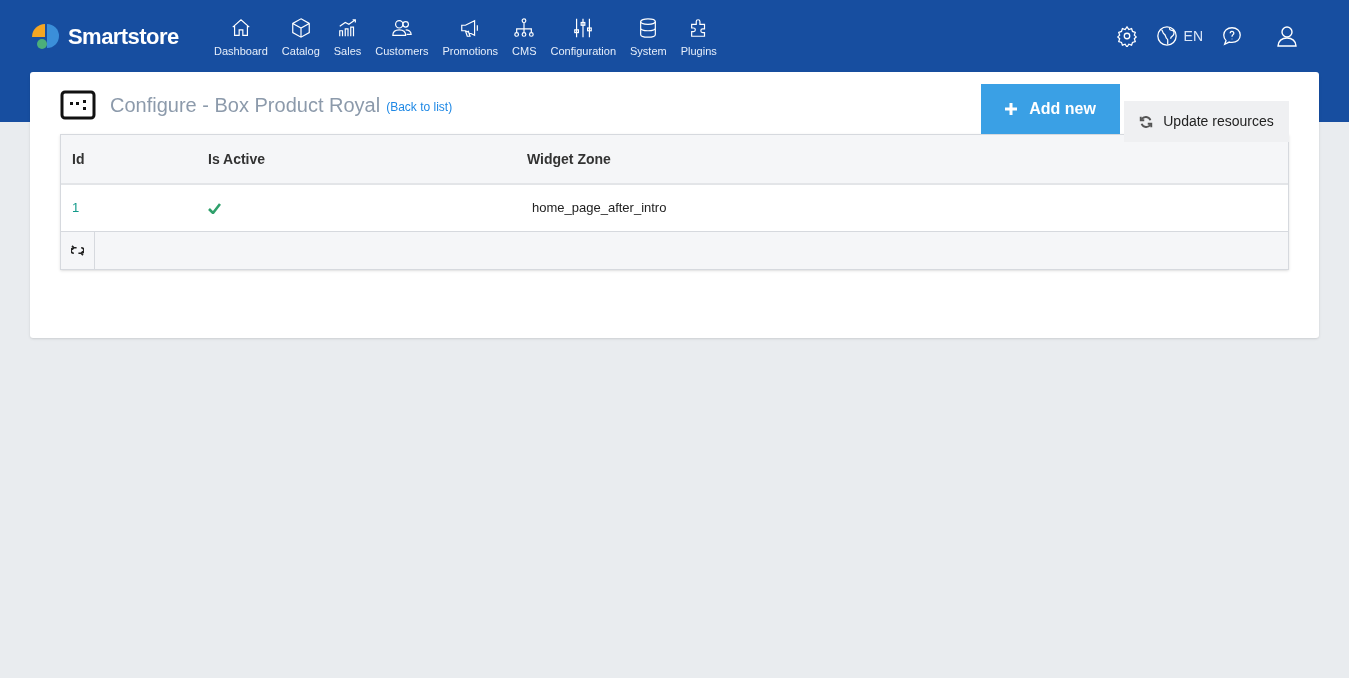 Image resolution: width=1349 pixels, height=678 pixels. What do you see at coordinates (237, 158) in the screenshot?
I see `column-header: Is Active` at bounding box center [237, 158].